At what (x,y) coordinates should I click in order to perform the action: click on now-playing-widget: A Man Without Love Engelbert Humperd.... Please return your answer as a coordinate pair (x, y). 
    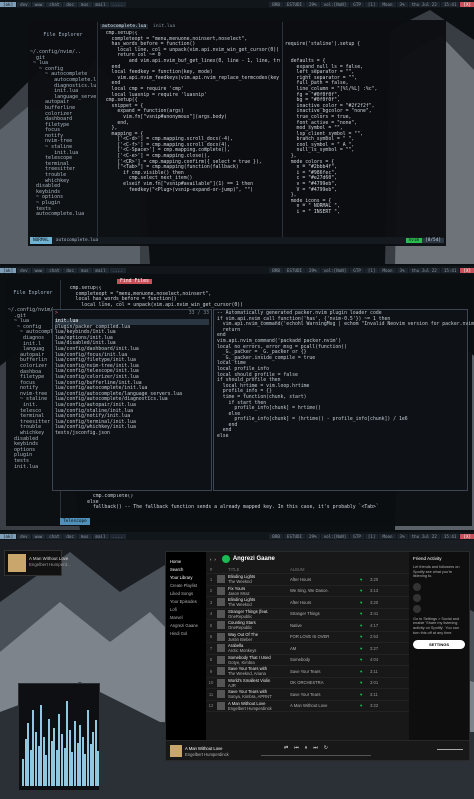
    Looking at the image, I should click on (37, 563).